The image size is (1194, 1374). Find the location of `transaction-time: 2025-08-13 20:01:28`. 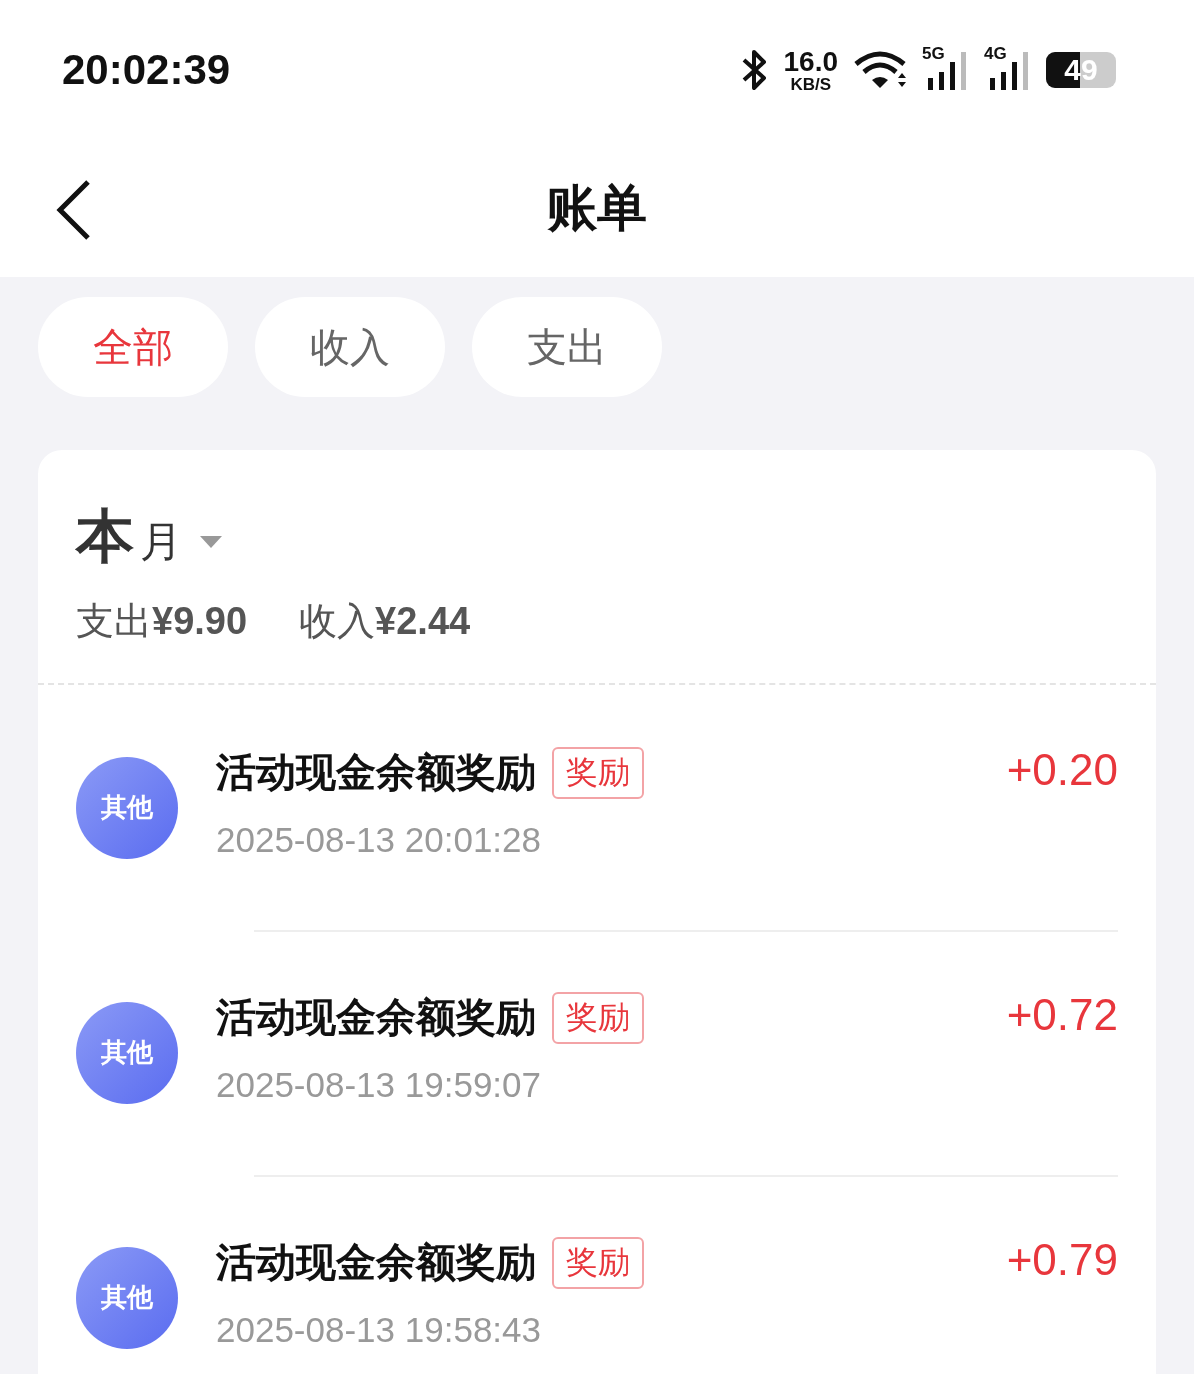

transaction-time: 2025-08-13 20:01:28 is located at coordinates (379, 840).